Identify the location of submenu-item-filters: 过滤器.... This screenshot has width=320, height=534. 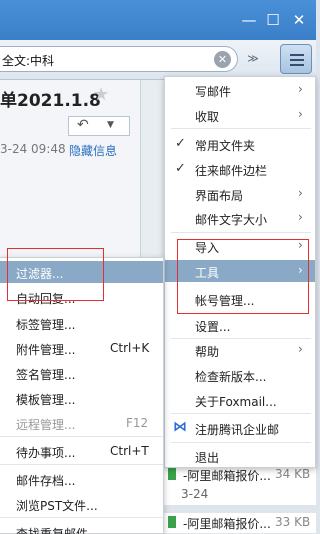
(81, 272).